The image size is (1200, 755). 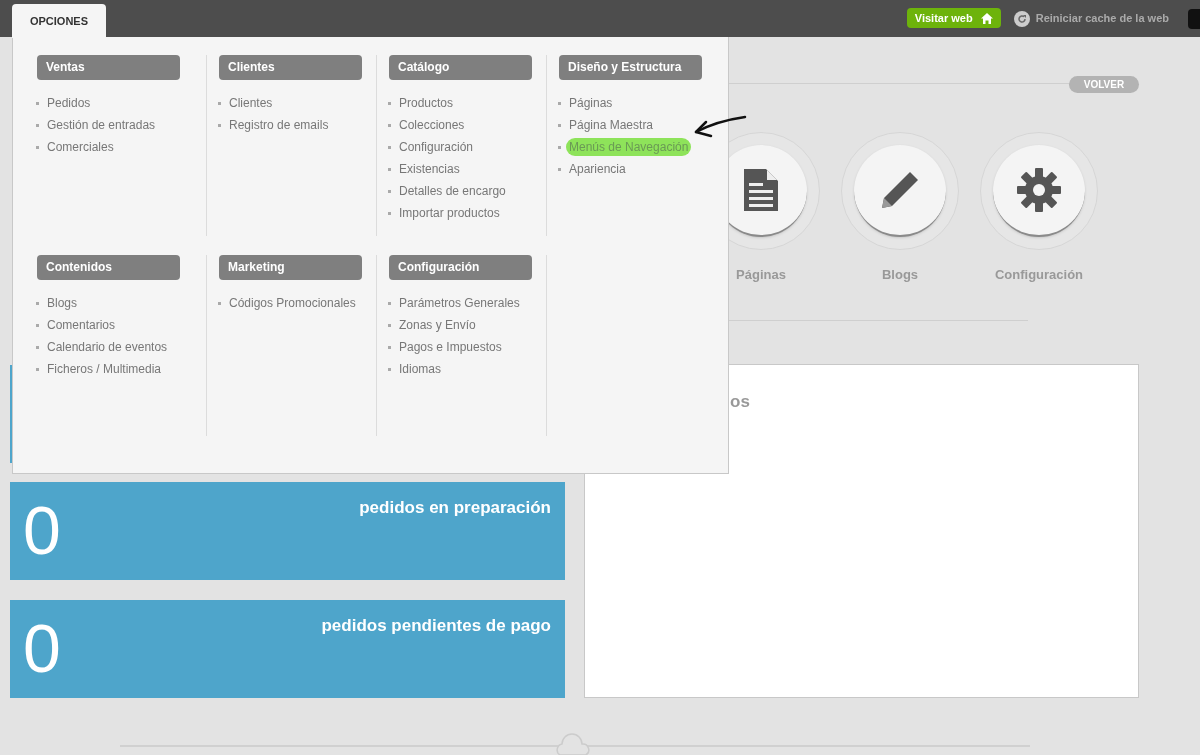 What do you see at coordinates (597, 169) in the screenshot?
I see `menu-link: Apariencia` at bounding box center [597, 169].